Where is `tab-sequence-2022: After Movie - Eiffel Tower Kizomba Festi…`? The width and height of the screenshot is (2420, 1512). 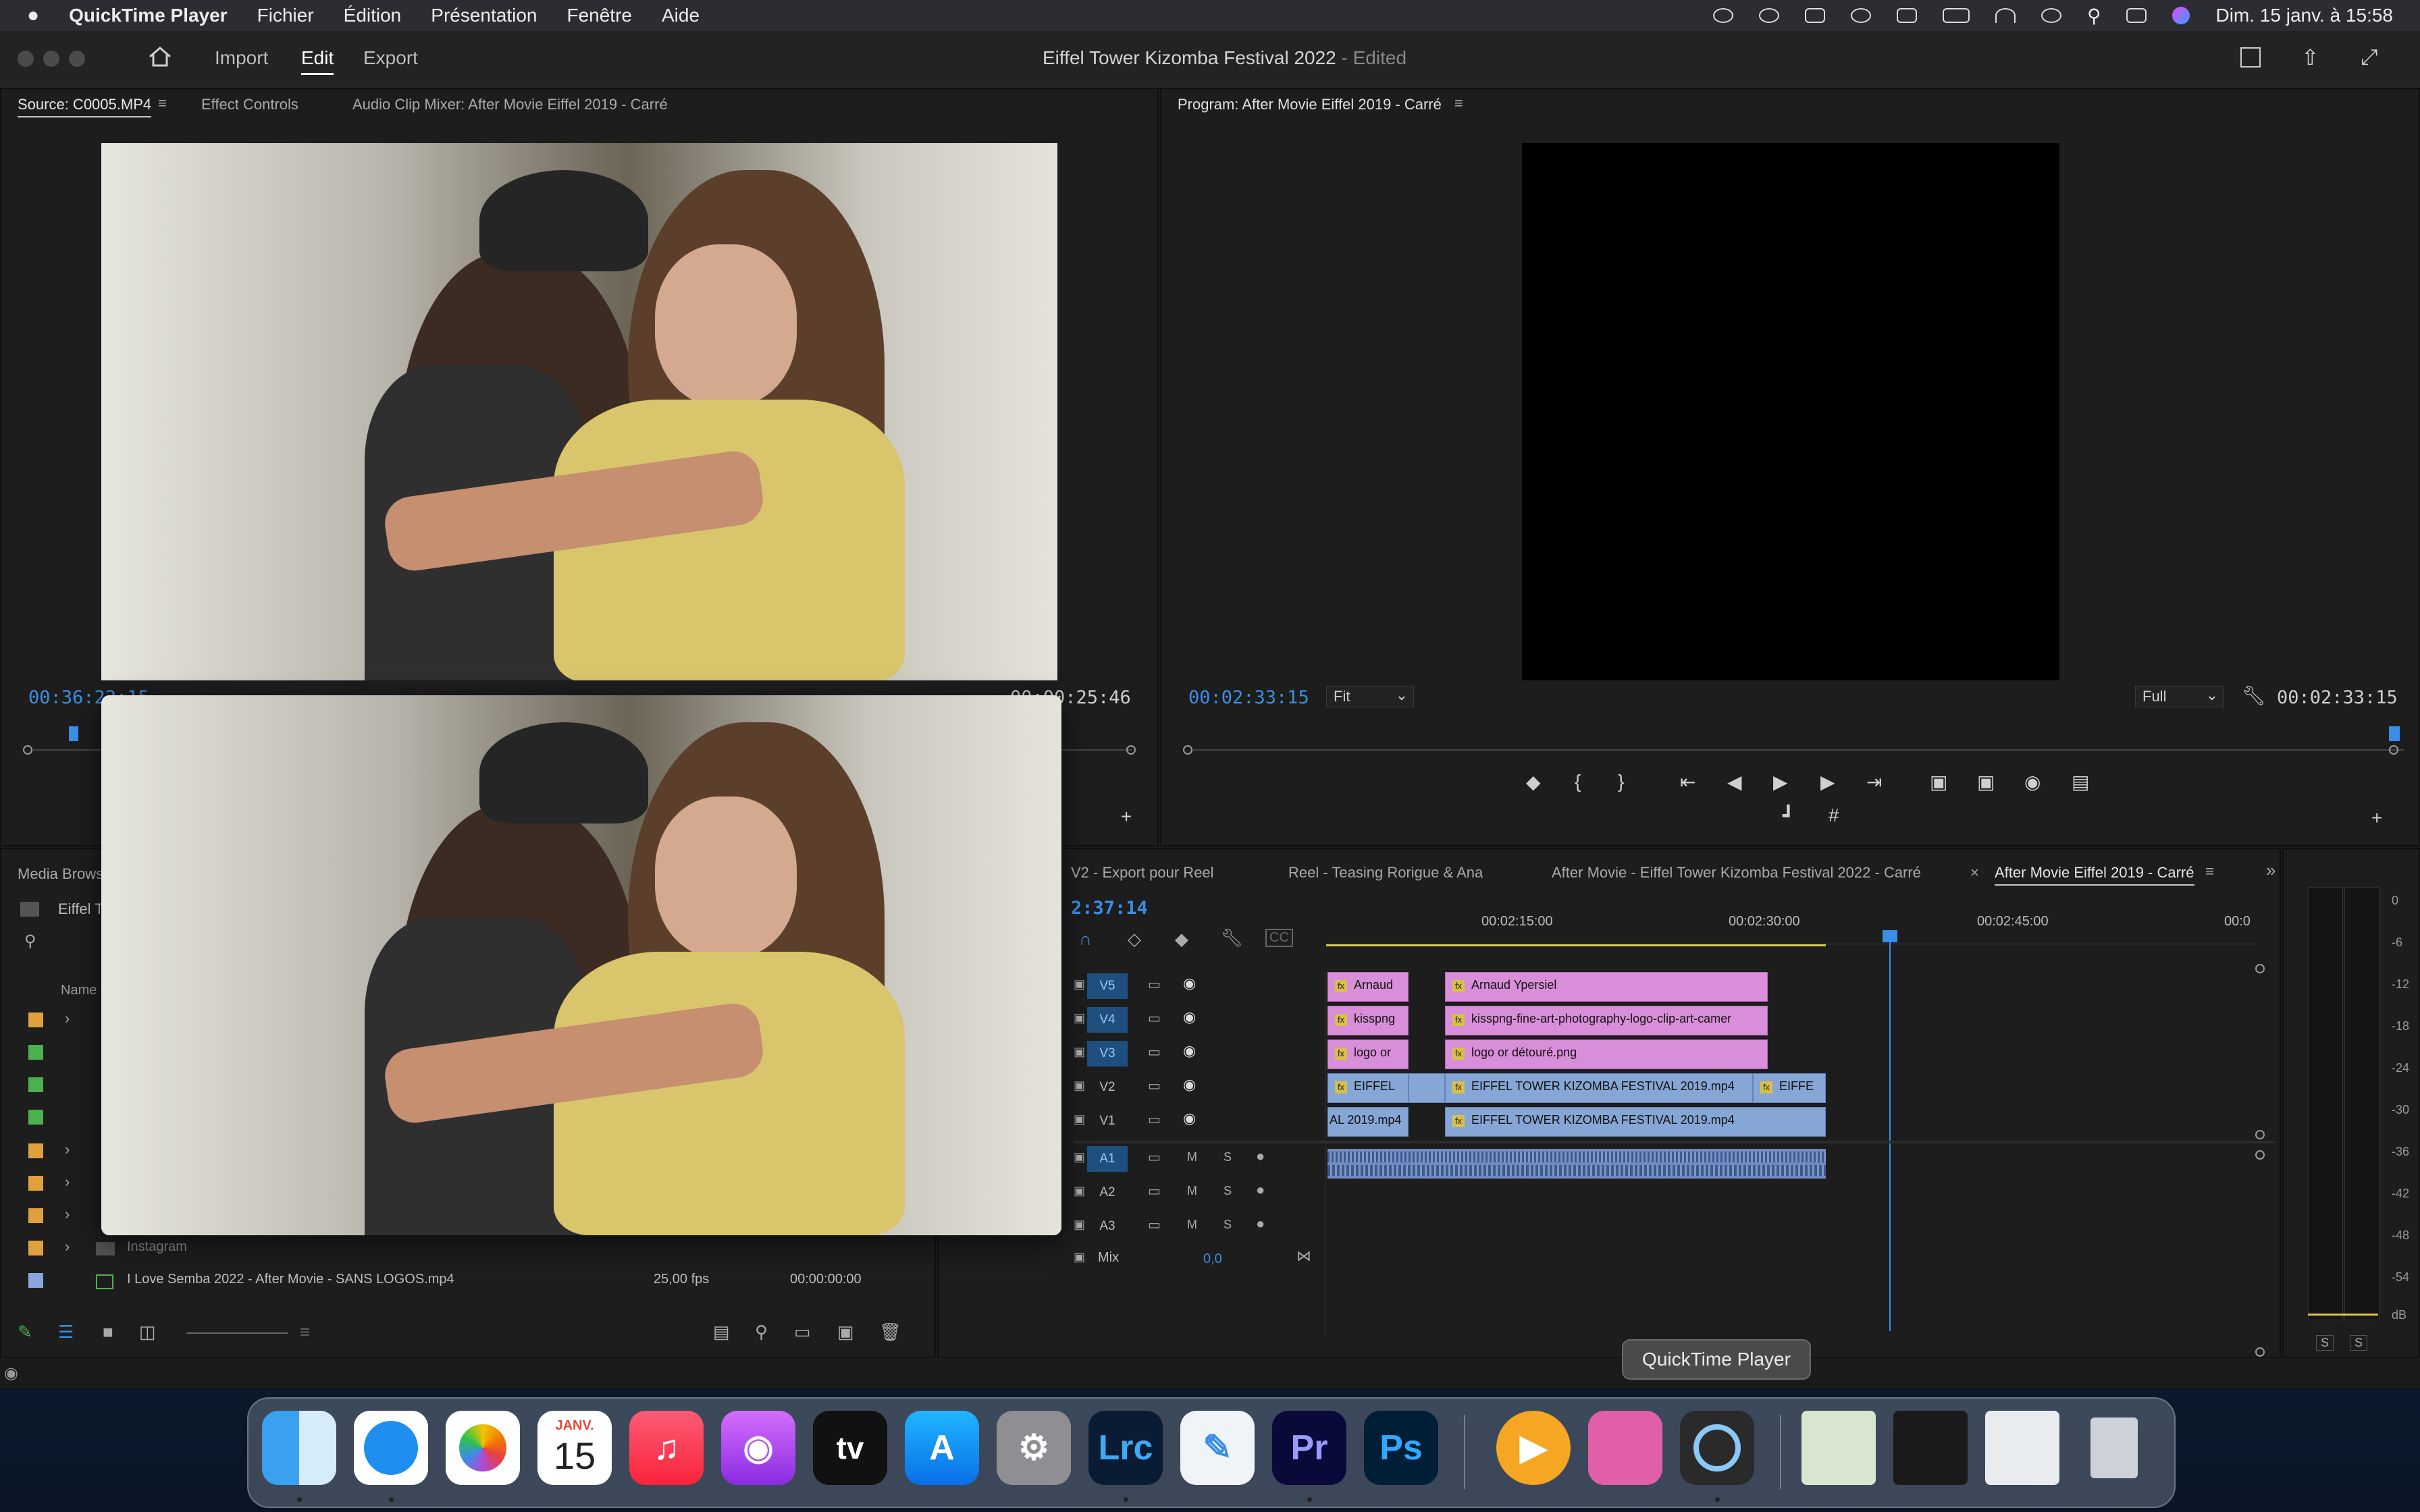
tab-sequence-2022: After Movie - Eiffel Tower Kizomba Festi… is located at coordinates (1736, 873).